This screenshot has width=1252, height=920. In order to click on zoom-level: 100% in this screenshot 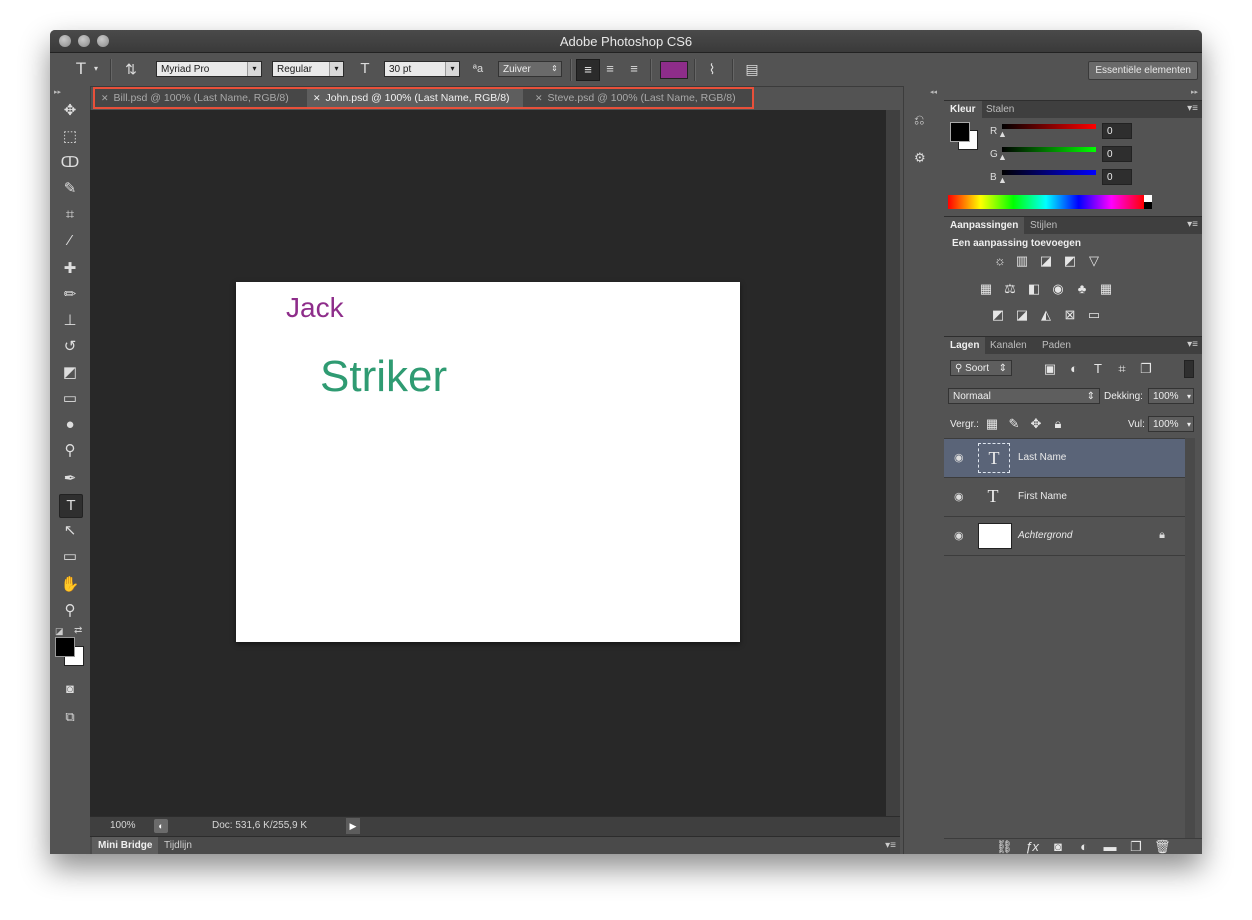, I will do `click(123, 825)`.